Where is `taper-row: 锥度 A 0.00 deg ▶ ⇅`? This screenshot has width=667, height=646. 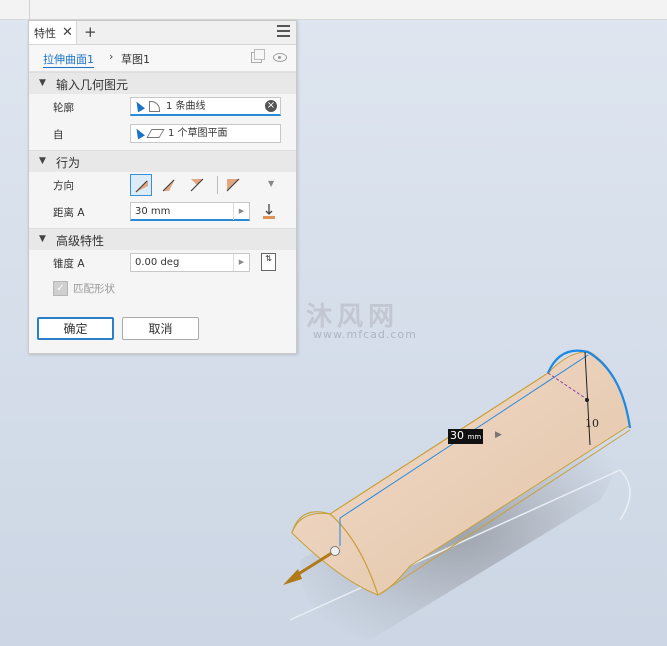
taper-row: 锥度 A 0.00 deg ▶ ⇅ is located at coordinates (162, 263).